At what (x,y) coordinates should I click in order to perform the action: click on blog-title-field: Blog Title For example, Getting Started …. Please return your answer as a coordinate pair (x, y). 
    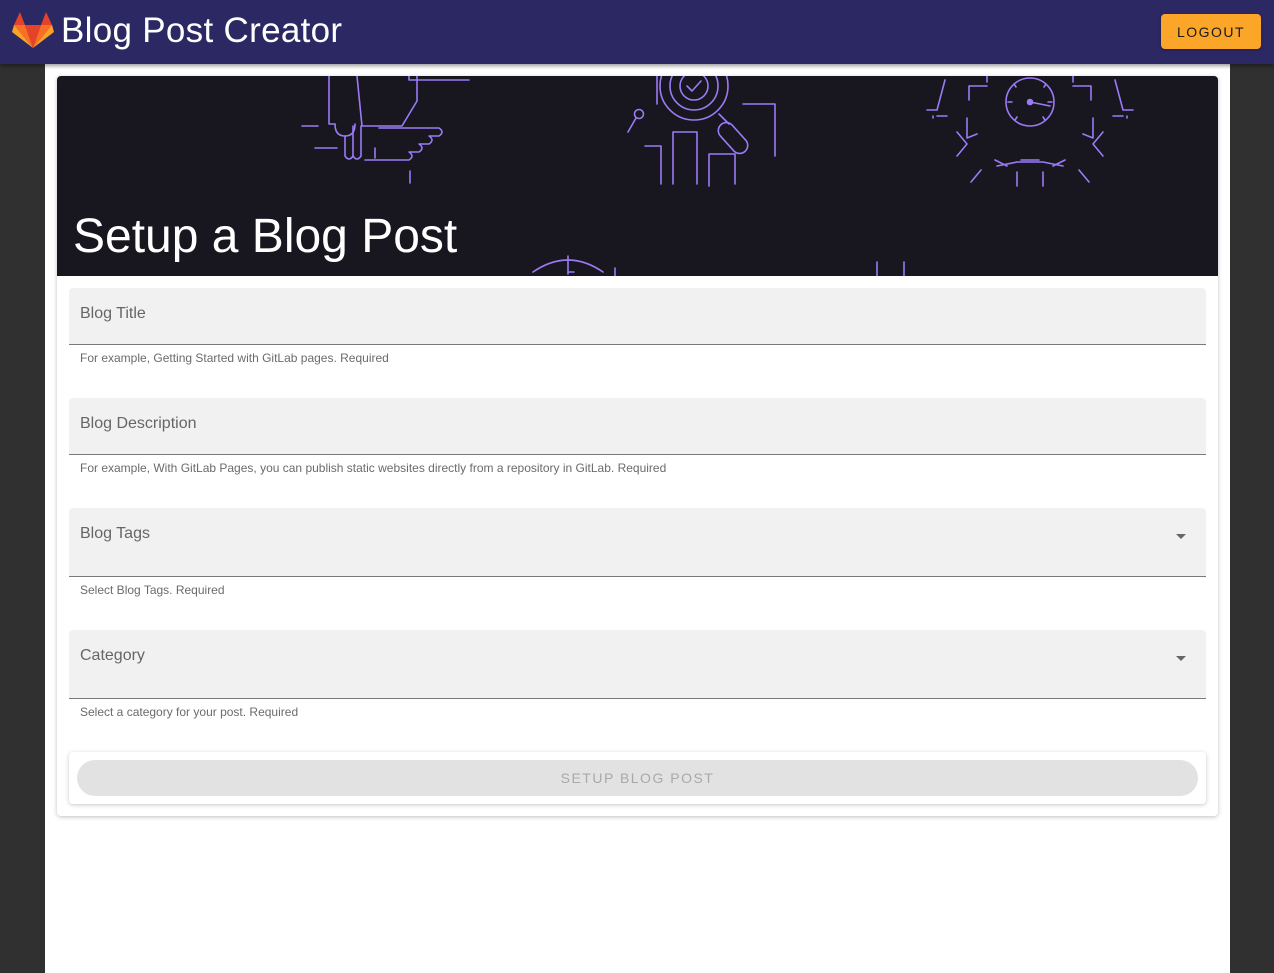
    Looking at the image, I should click on (637, 326).